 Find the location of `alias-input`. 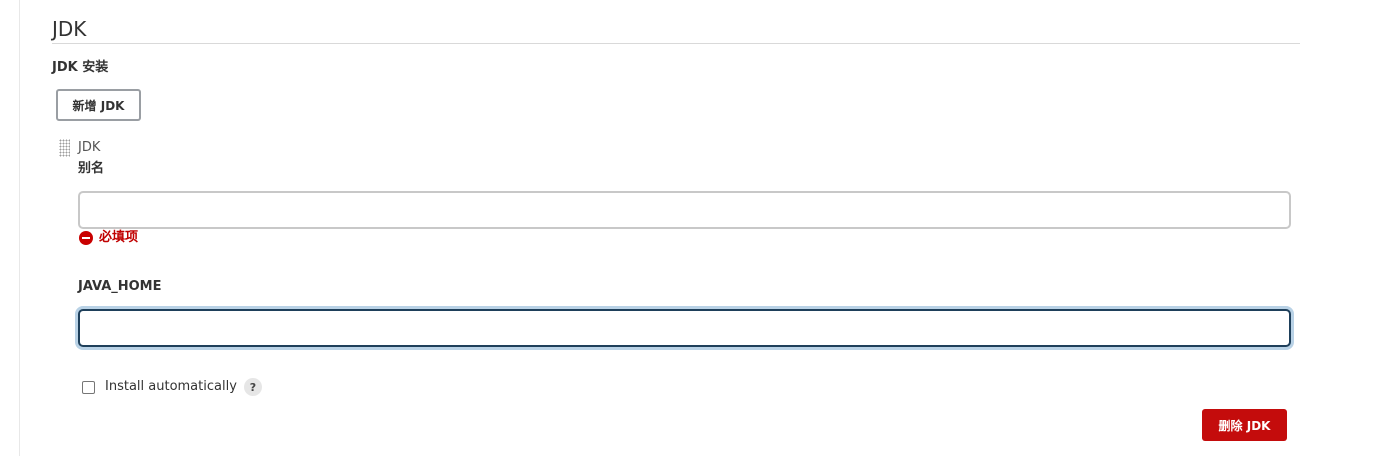

alias-input is located at coordinates (684, 210).